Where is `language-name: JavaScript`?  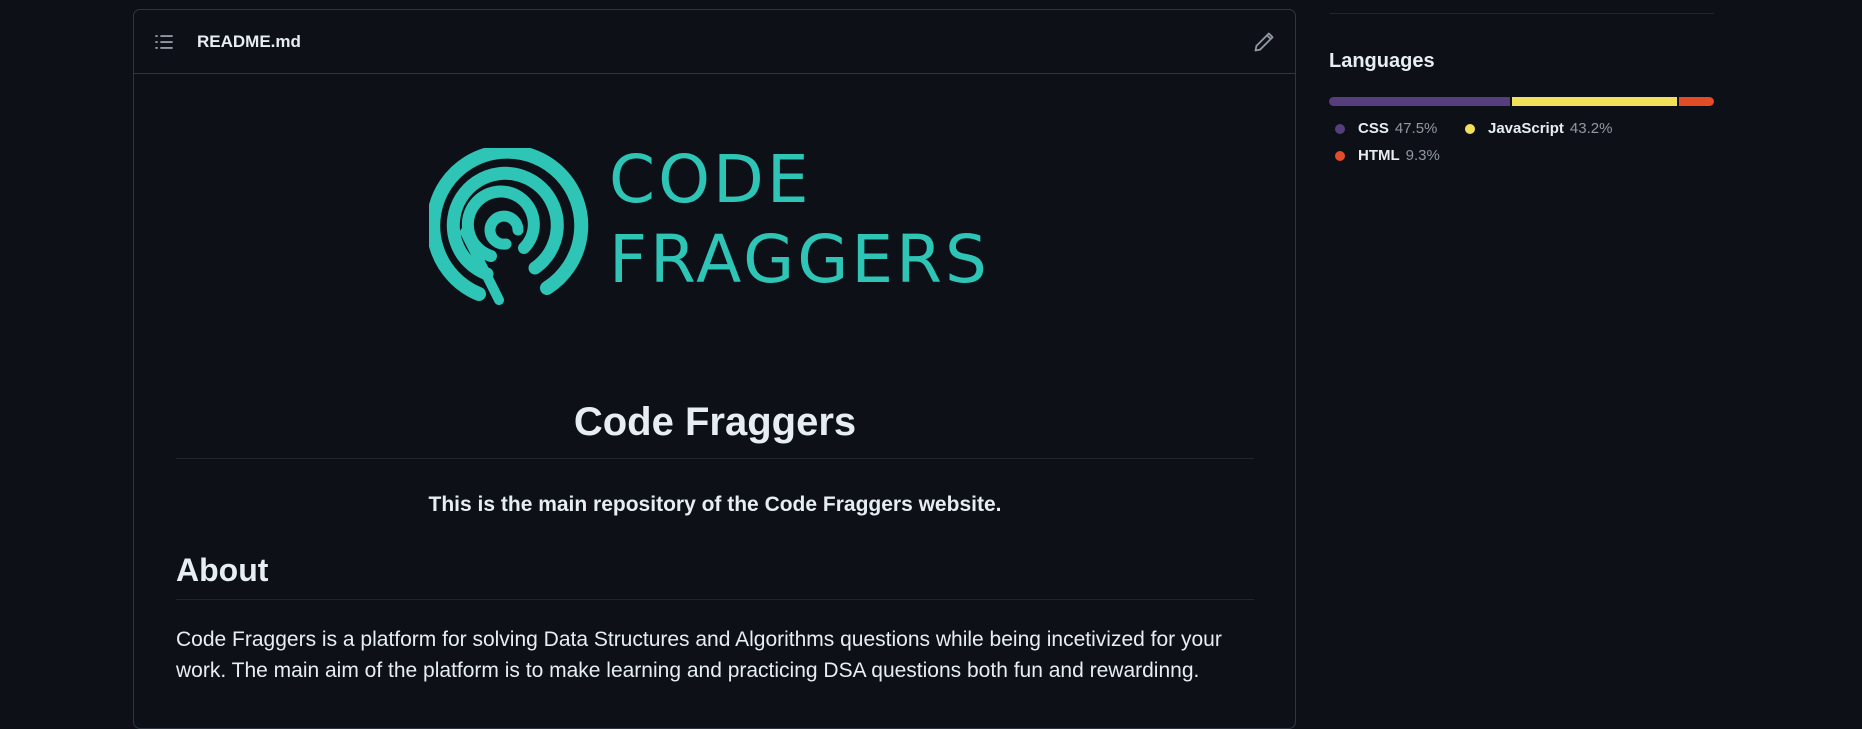
language-name: JavaScript is located at coordinates (1526, 128).